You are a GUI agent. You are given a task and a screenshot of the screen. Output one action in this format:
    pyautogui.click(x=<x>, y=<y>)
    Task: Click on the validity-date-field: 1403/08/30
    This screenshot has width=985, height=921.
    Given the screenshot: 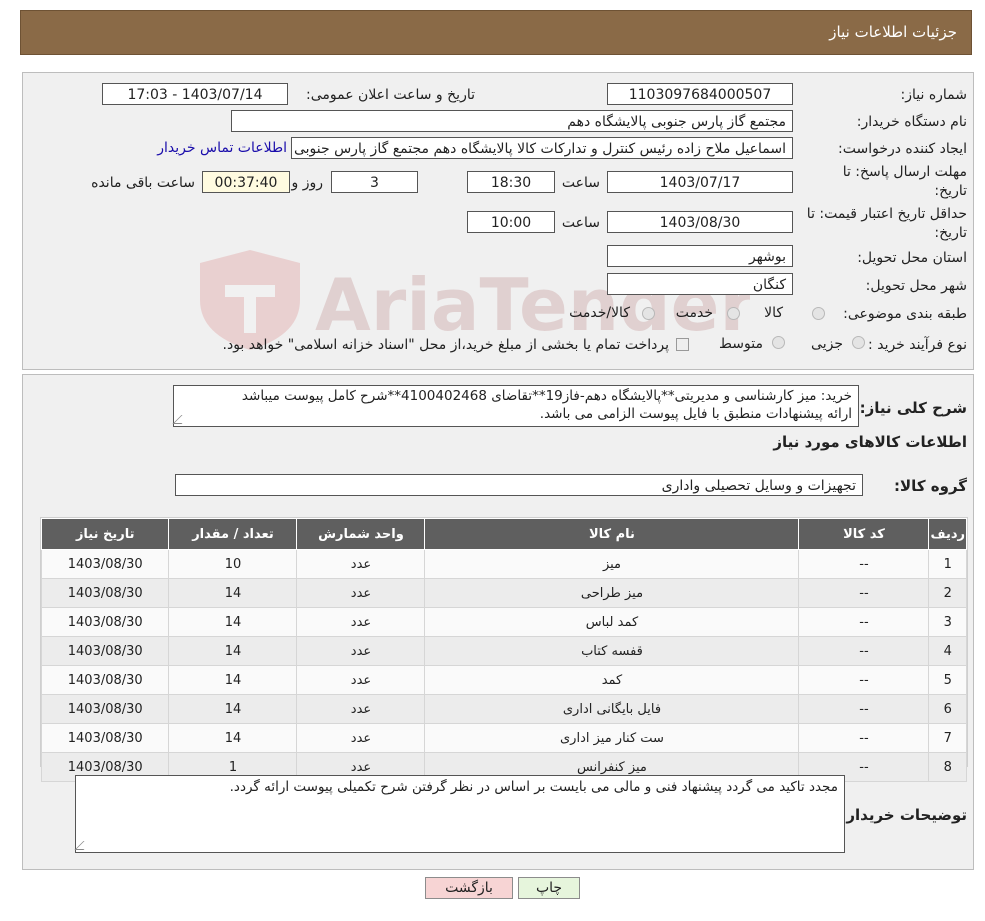 What is the action you would take?
    pyautogui.click(x=700, y=222)
    